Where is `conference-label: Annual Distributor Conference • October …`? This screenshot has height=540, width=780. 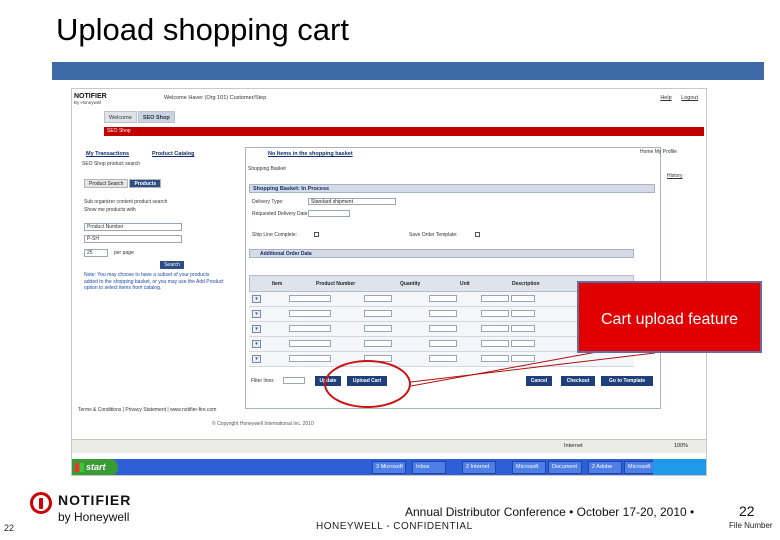
conference-label: Annual Distributor Conference • October … is located at coordinates (550, 512).